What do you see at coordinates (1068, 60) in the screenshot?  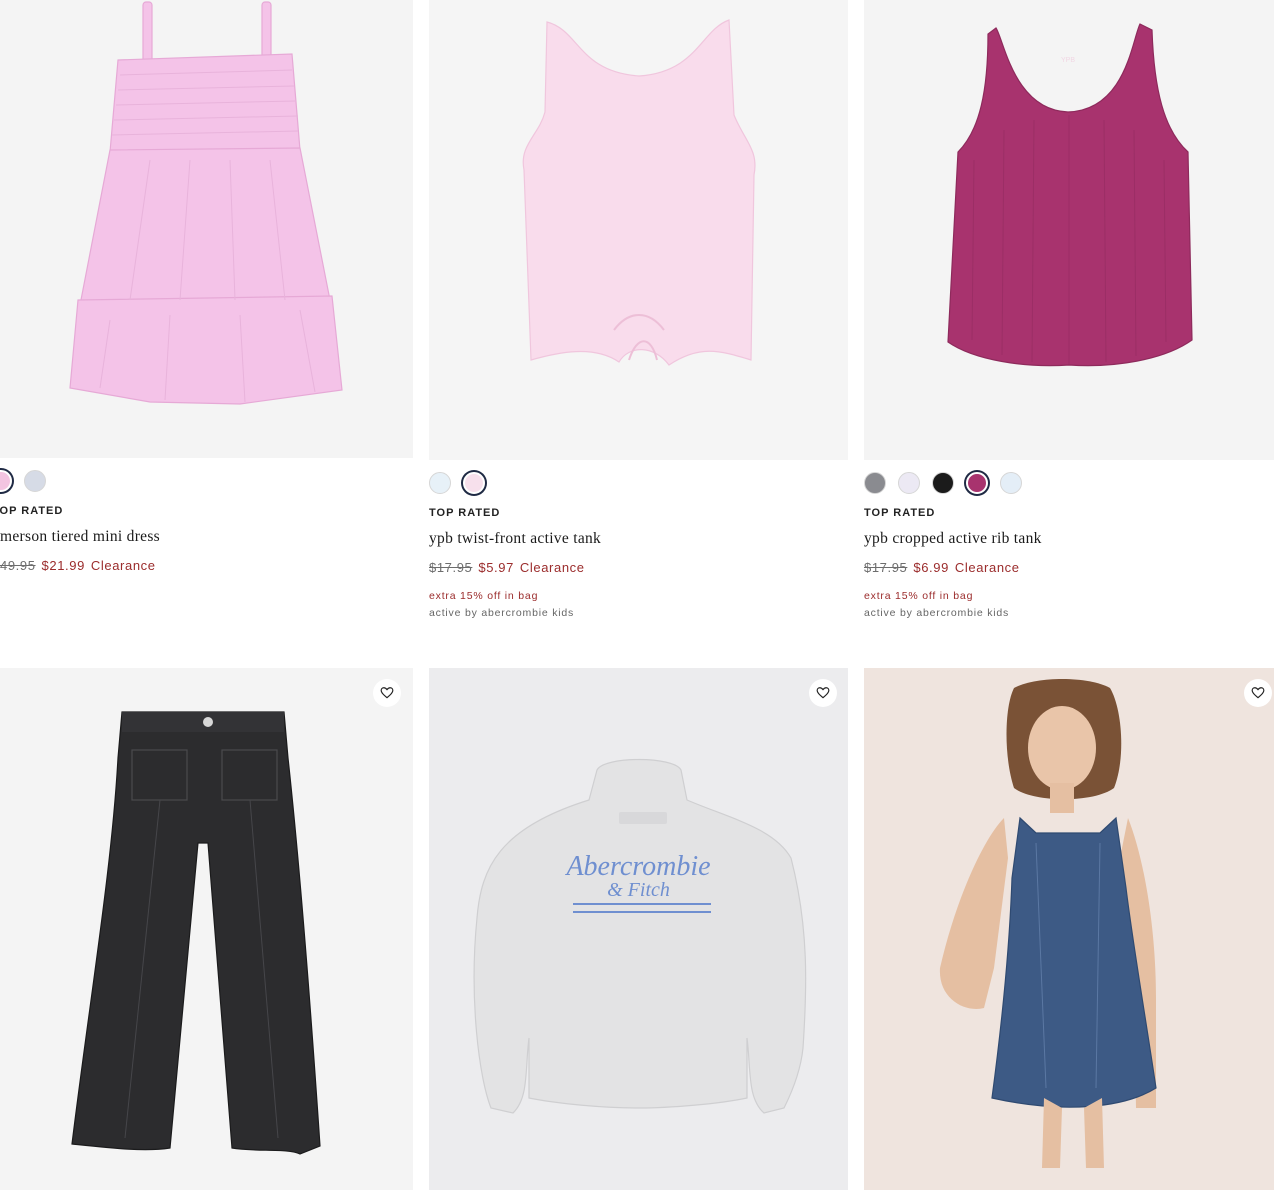 I see `svg-text: YPB` at bounding box center [1068, 60].